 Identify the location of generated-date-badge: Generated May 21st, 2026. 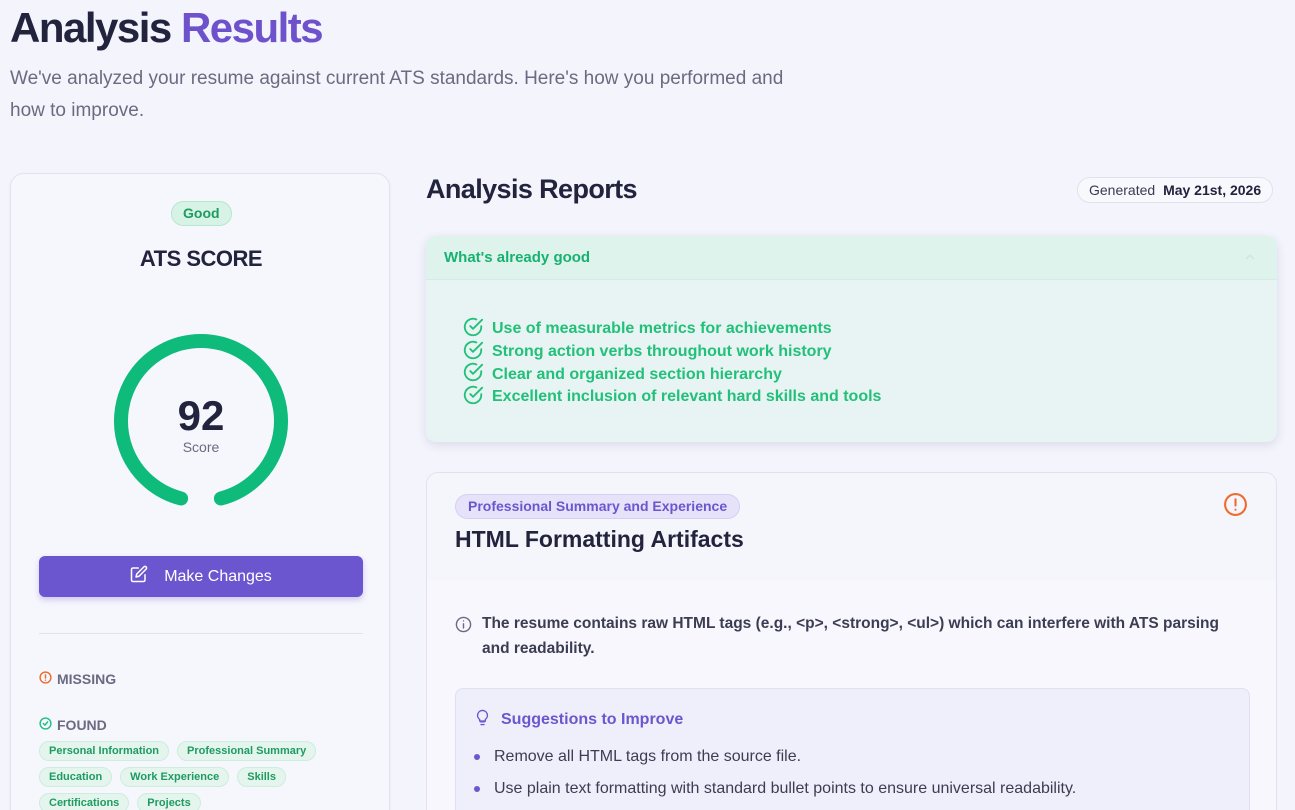
(1175, 190).